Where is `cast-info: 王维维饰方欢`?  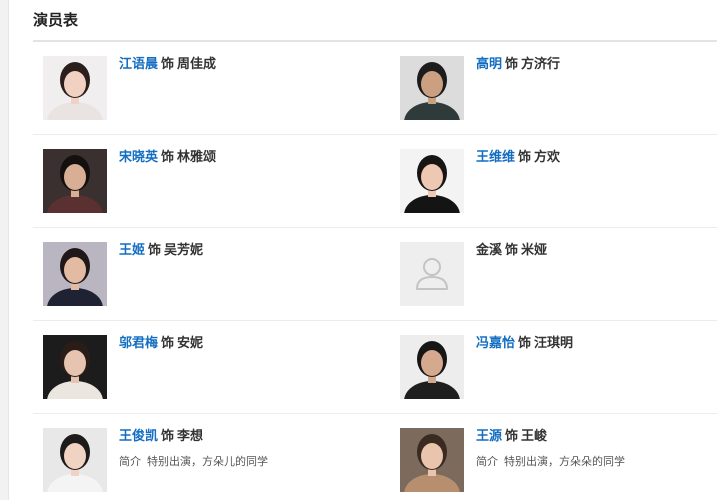
cast-info: 王维维饰方欢 is located at coordinates (596, 158).